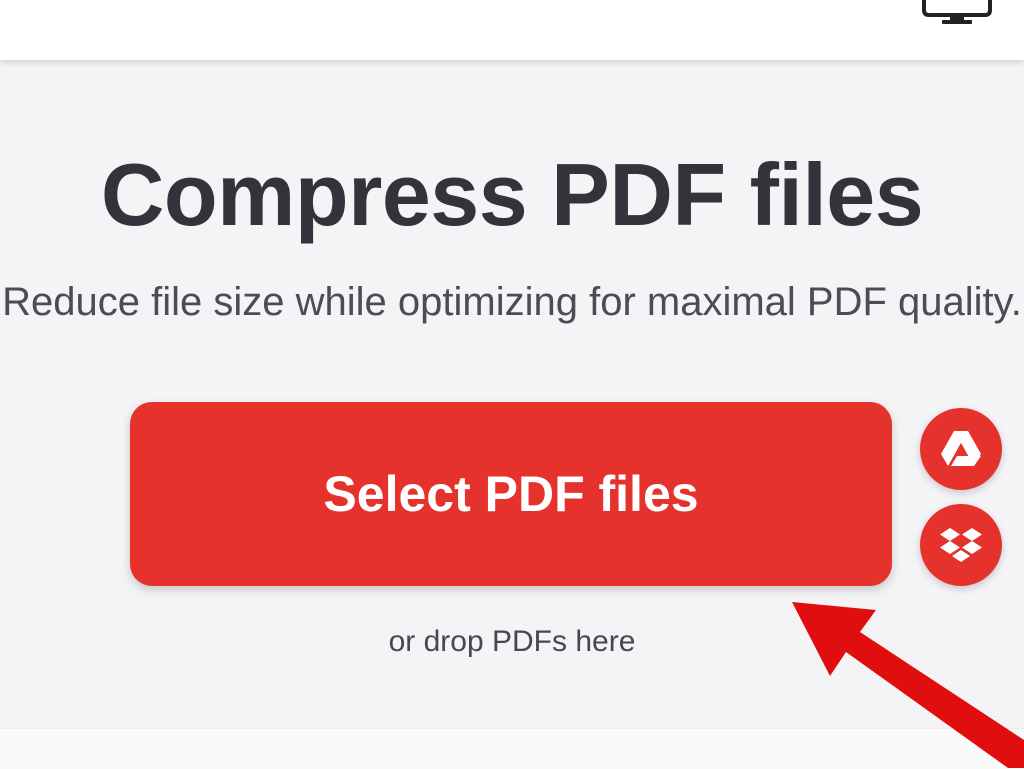 The height and width of the screenshot is (769, 1024). I want to click on google-drive-button, so click(961, 449).